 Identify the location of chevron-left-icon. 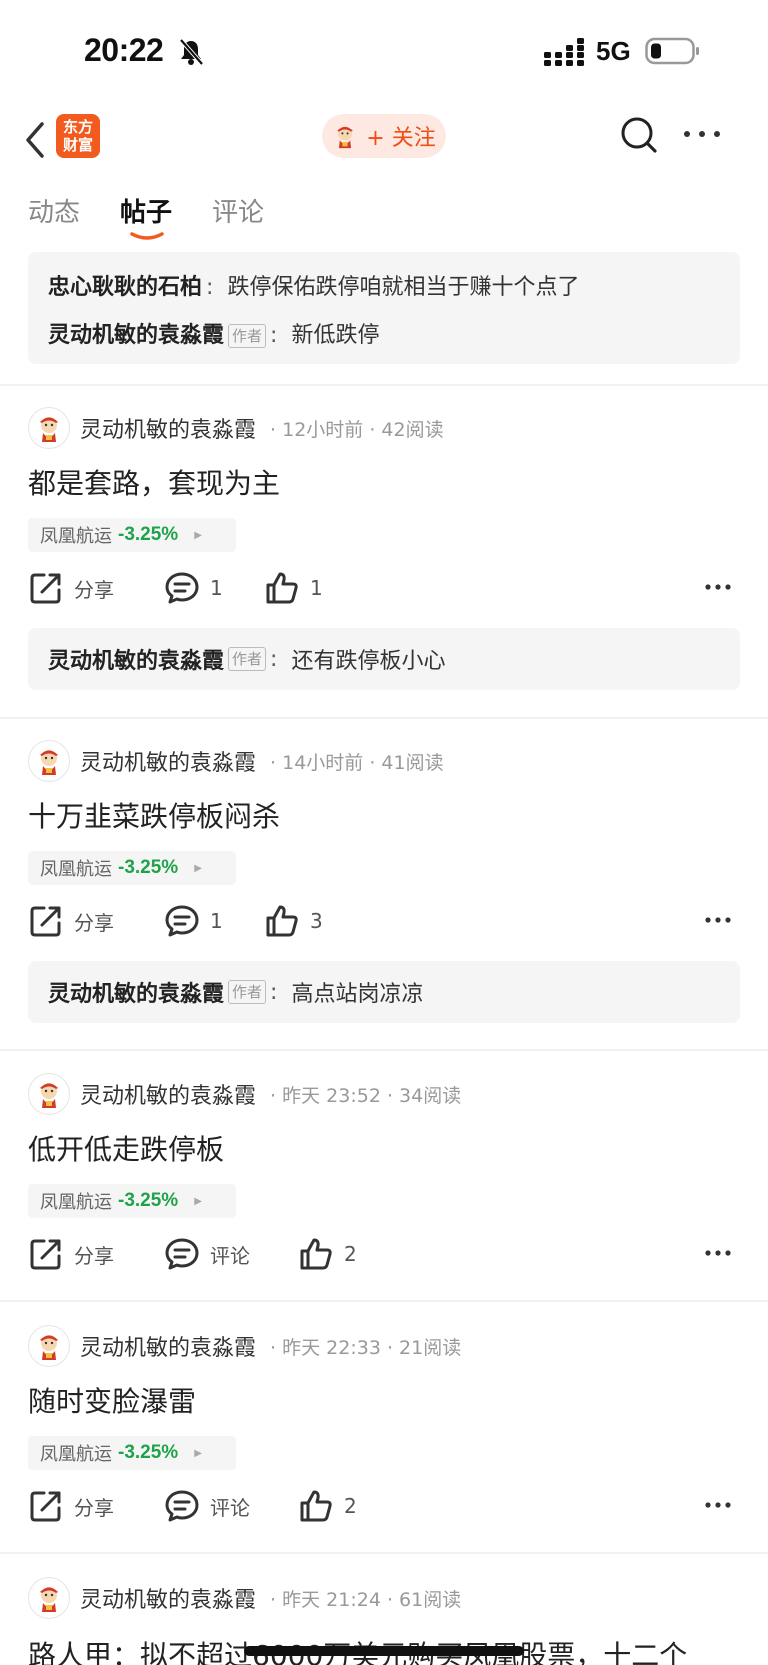
(36, 140).